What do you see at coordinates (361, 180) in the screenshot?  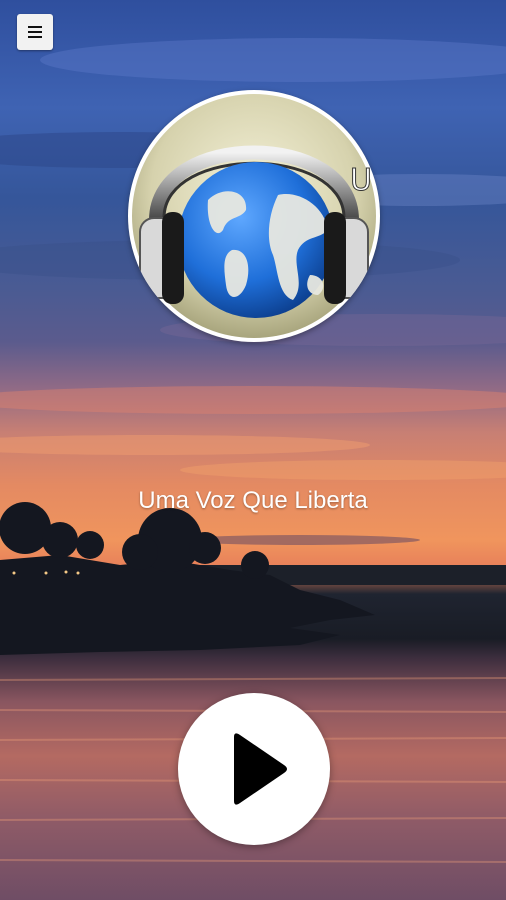 I see `svg-text: U` at bounding box center [361, 180].